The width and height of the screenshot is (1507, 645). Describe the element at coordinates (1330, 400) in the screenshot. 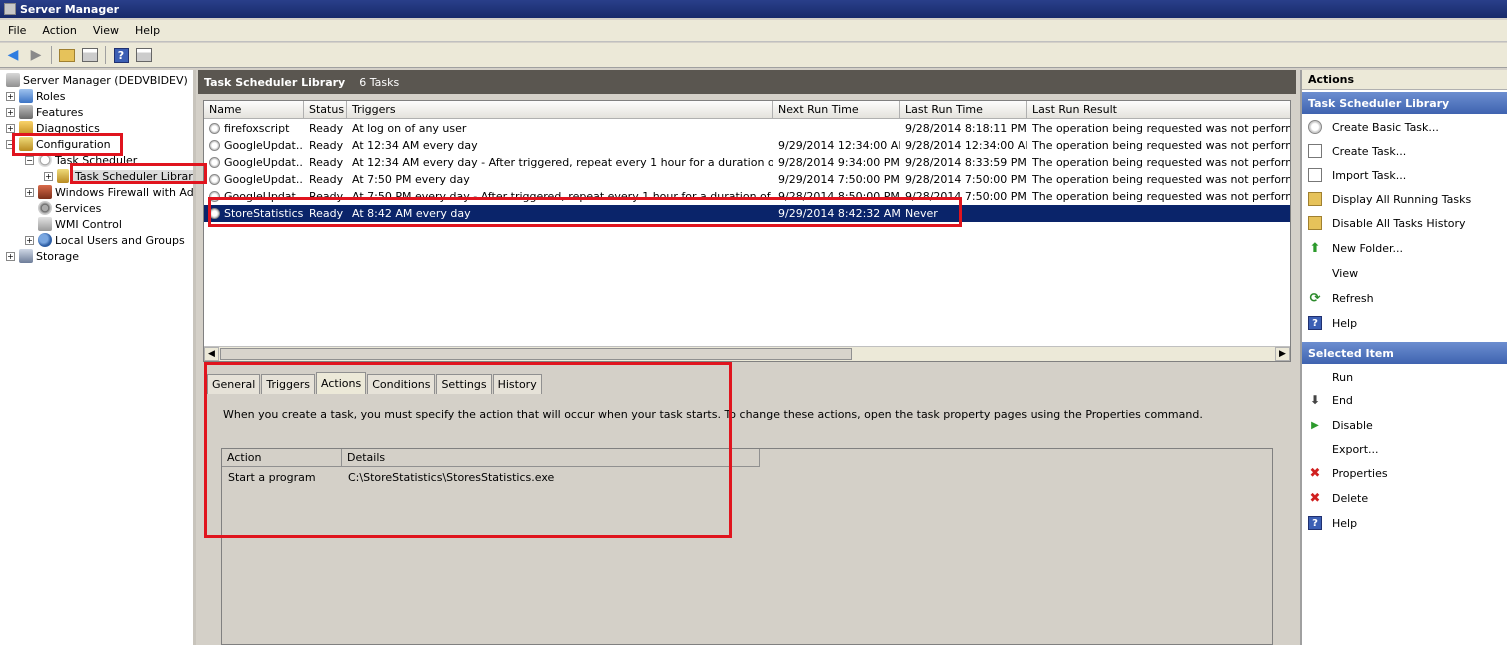

I see `end-item: ⬇ End` at that location.